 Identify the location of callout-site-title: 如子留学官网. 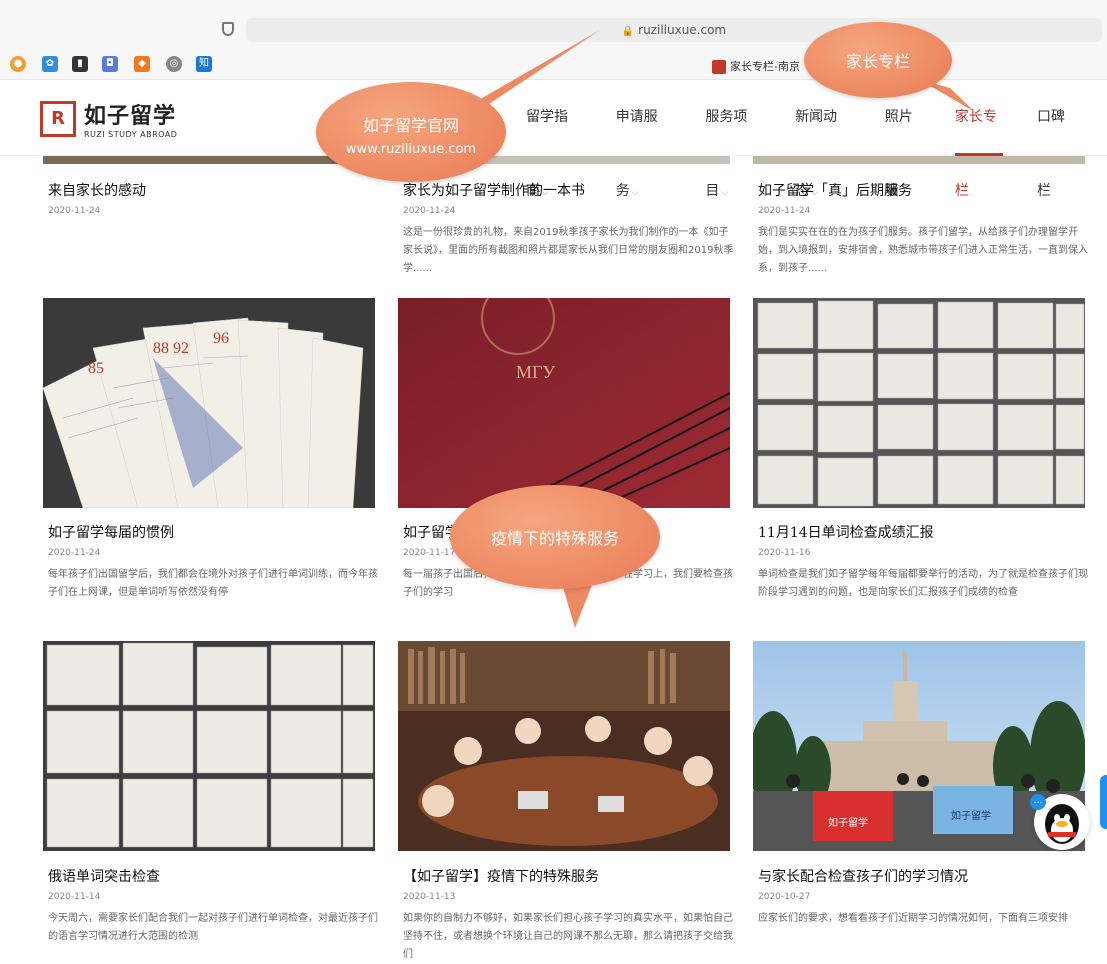
(410, 125).